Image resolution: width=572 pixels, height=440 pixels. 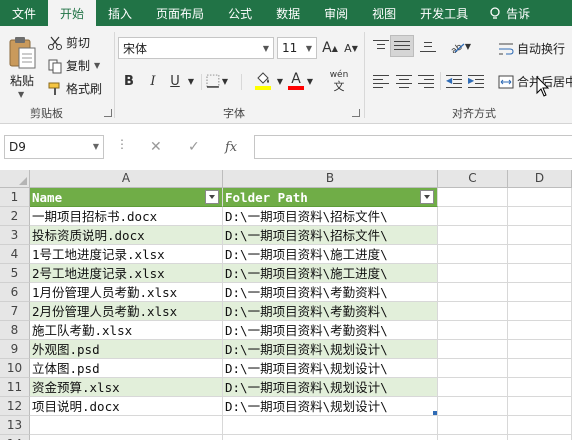 What do you see at coordinates (73, 65) in the screenshot?
I see `copy-button: 复制 ▼` at bounding box center [73, 65].